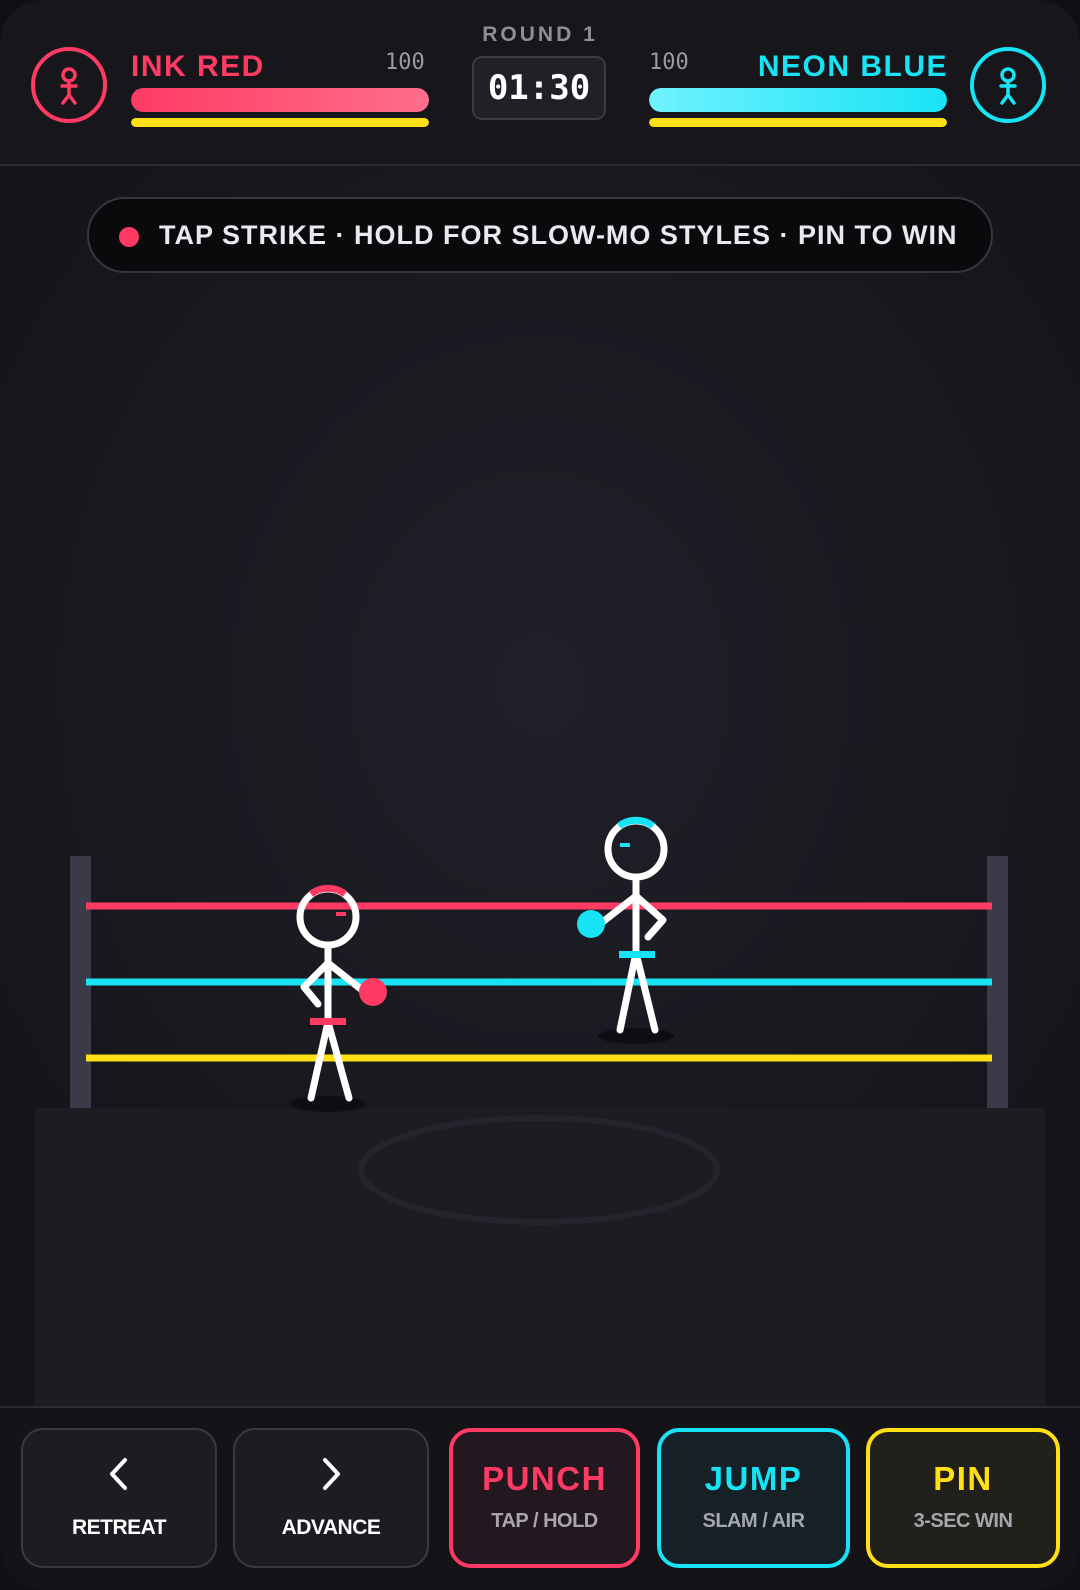  I want to click on player2-belt, so click(637, 954).